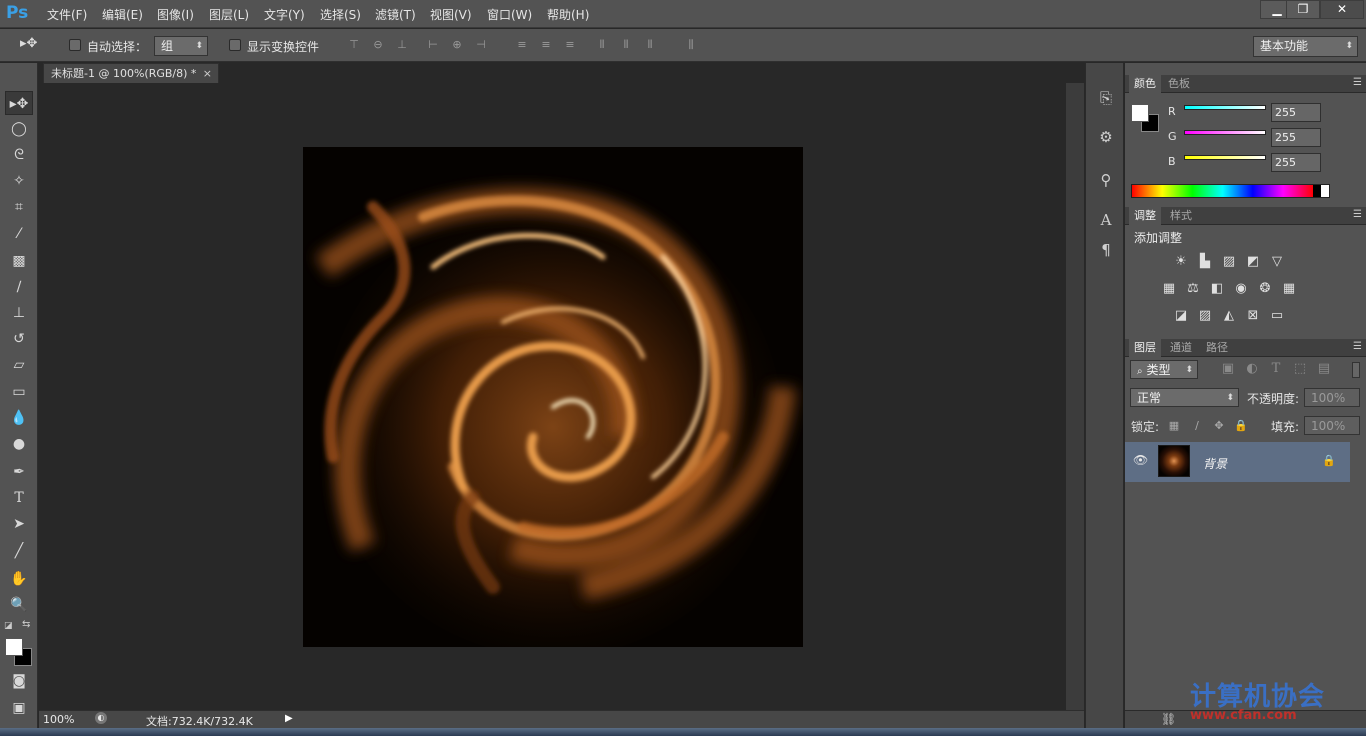  What do you see at coordinates (509, 14) in the screenshot?
I see `menu-window: 窗口(W)` at bounding box center [509, 14].